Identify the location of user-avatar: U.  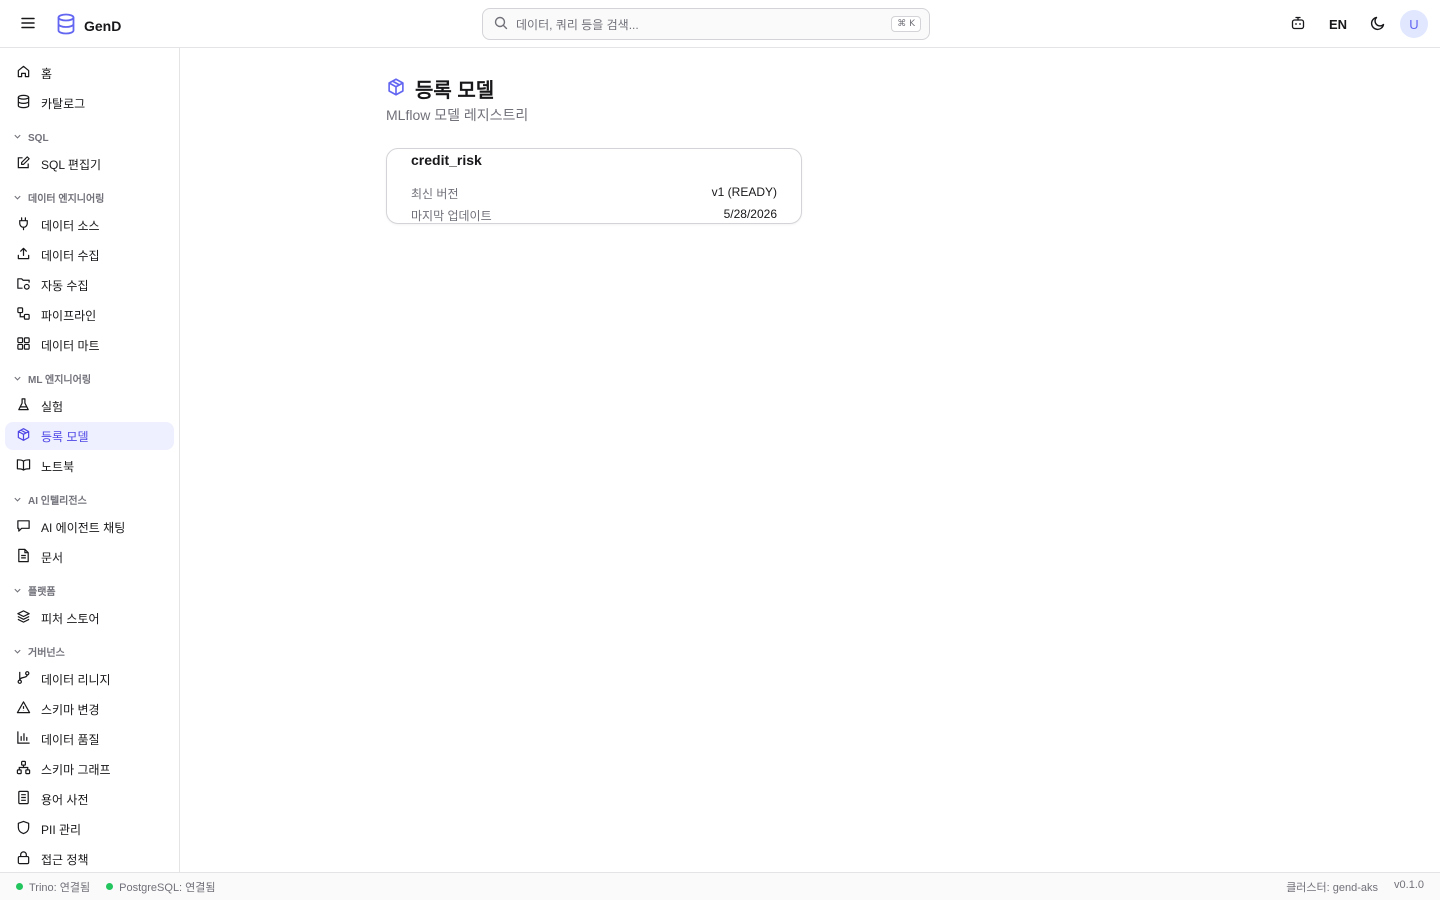
(1414, 24).